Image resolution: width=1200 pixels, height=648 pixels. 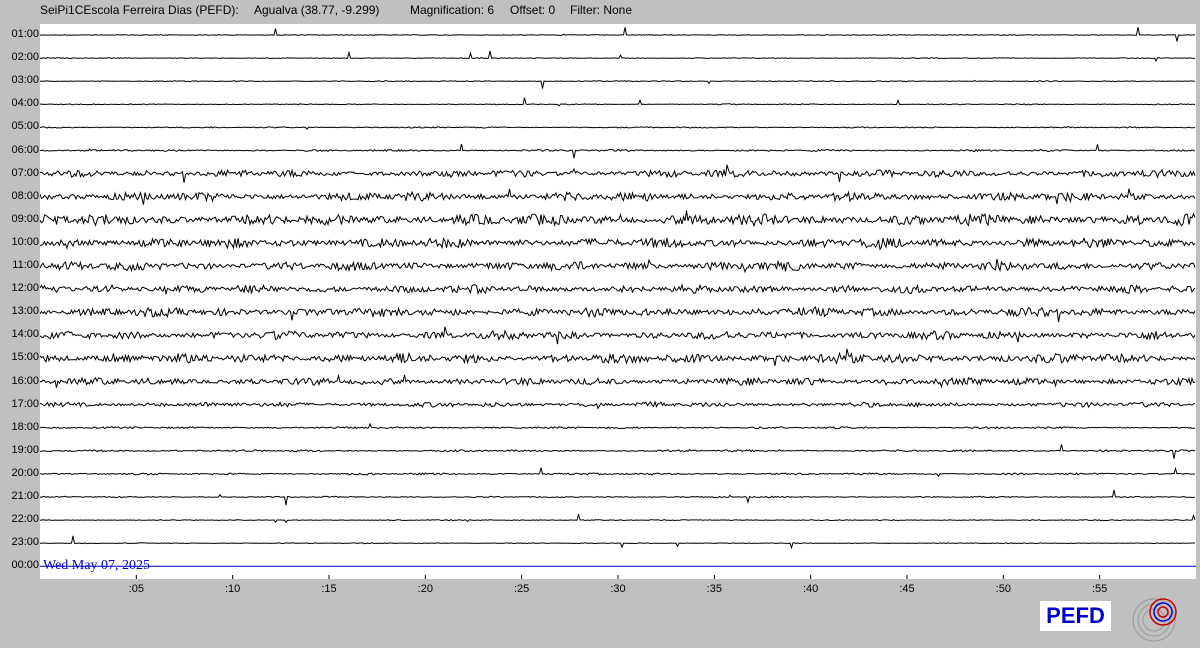 I want to click on minute-label: :25, so click(x=522, y=589).